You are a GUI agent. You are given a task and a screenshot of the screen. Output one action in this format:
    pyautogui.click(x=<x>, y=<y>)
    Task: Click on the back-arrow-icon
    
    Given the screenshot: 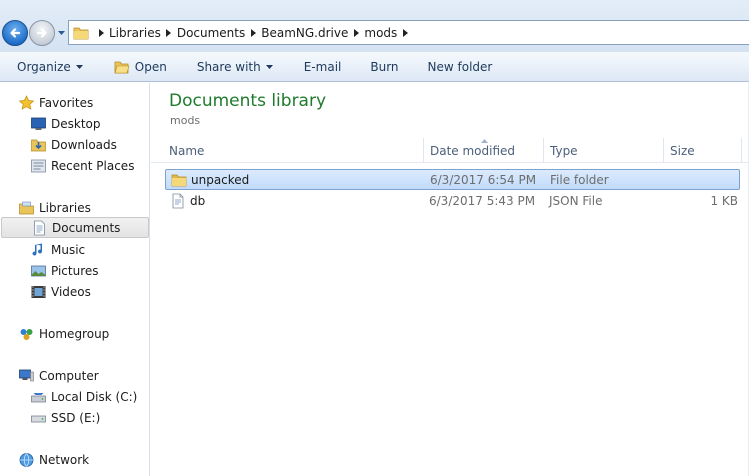 What is the action you would take?
    pyautogui.click(x=15, y=33)
    